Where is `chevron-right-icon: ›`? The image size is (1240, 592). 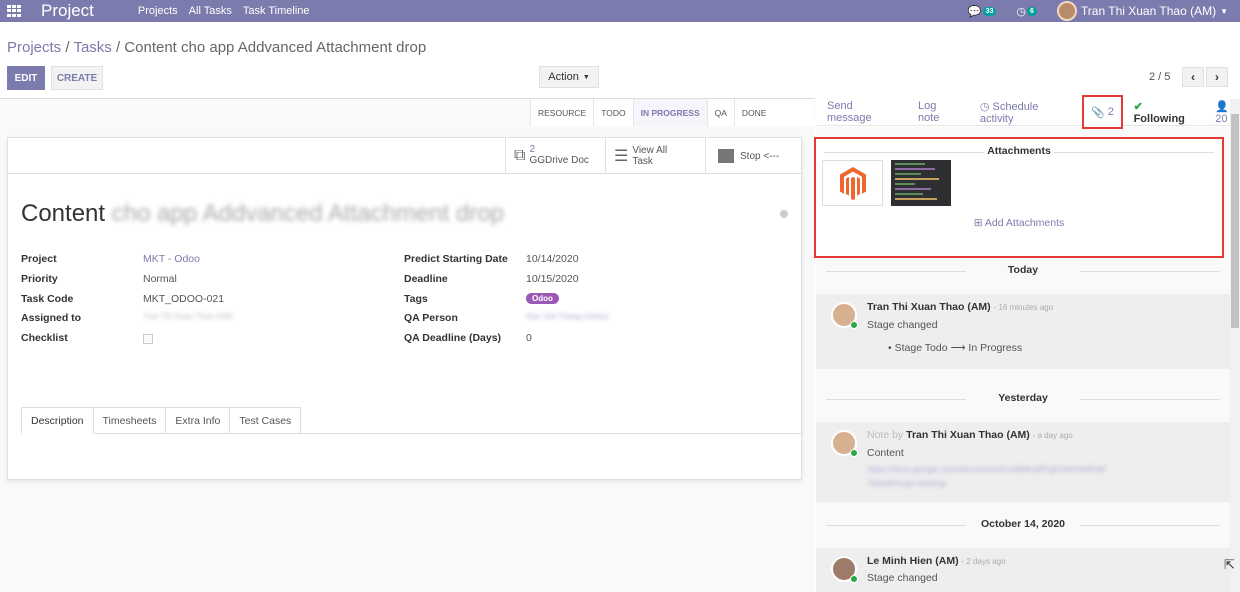
chevron-right-icon: › is located at coordinates (1217, 77).